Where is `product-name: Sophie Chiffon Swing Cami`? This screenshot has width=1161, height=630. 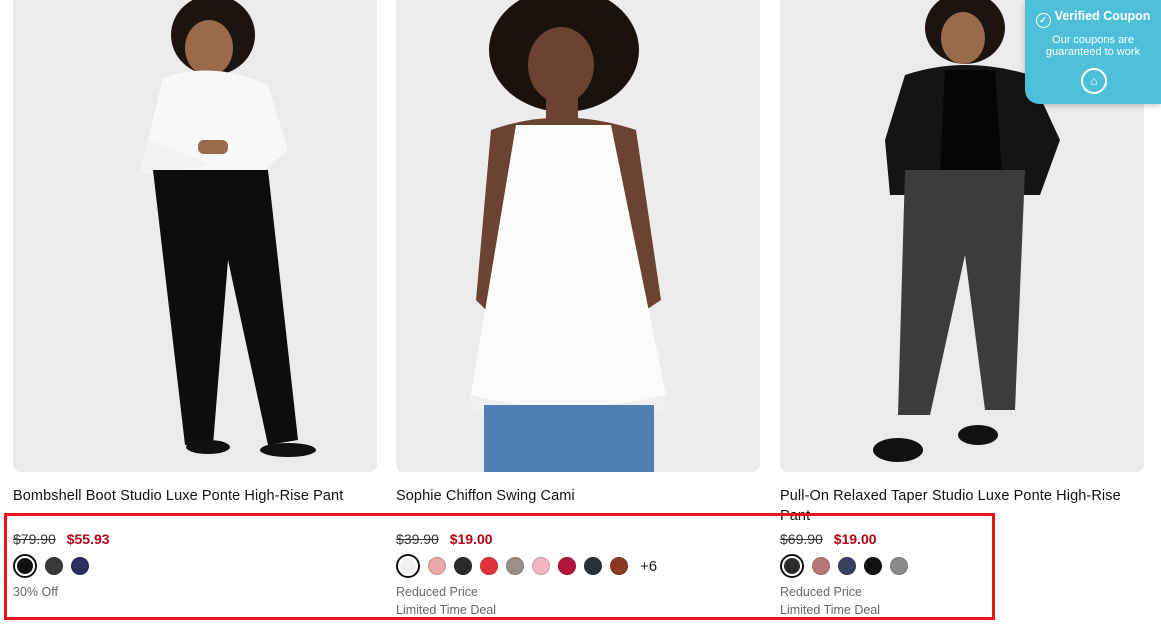
product-name: Sophie Chiffon Swing Cami is located at coordinates (581, 496).